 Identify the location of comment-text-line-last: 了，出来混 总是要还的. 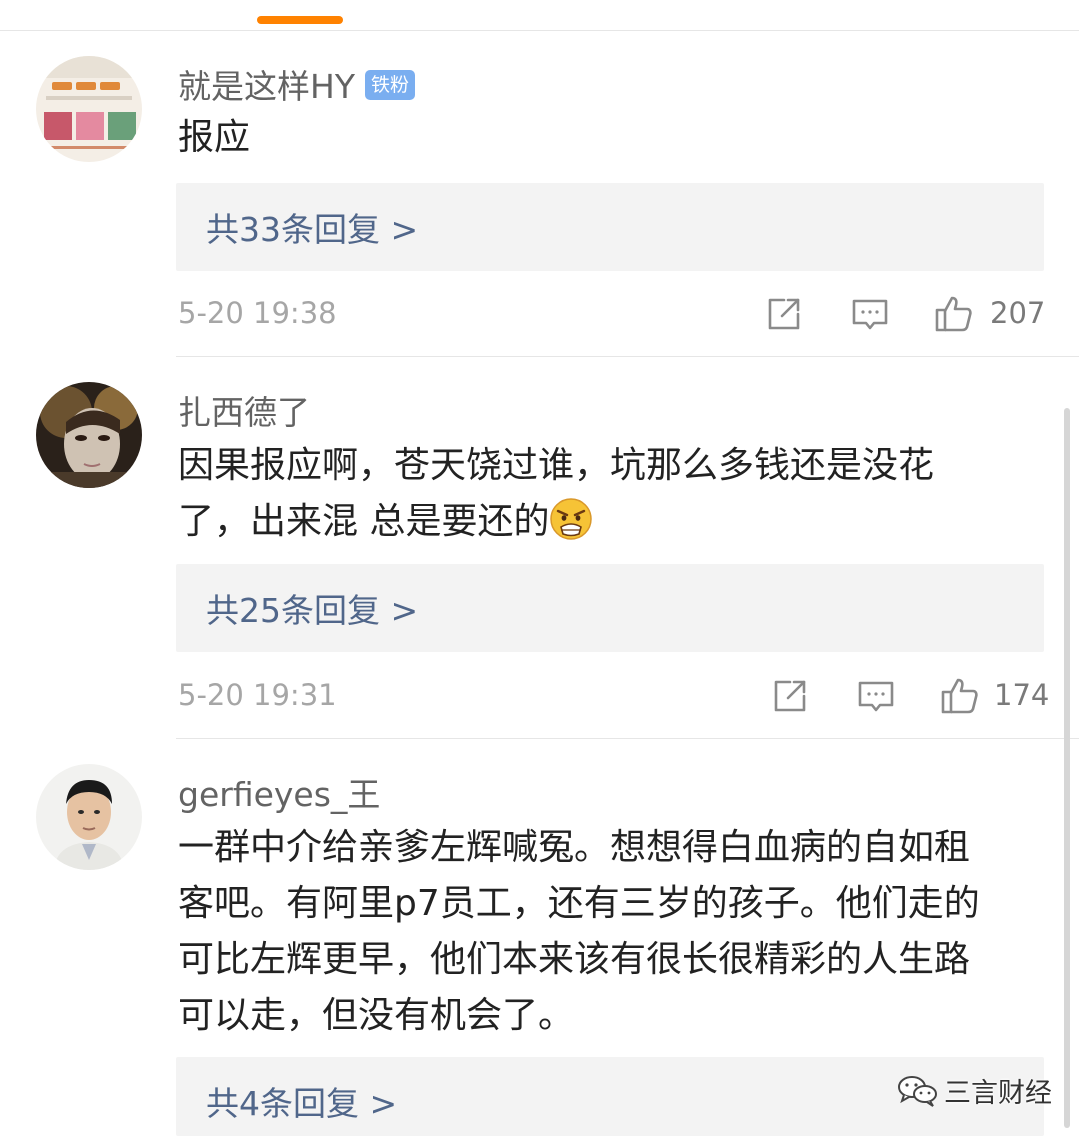
(613, 522).